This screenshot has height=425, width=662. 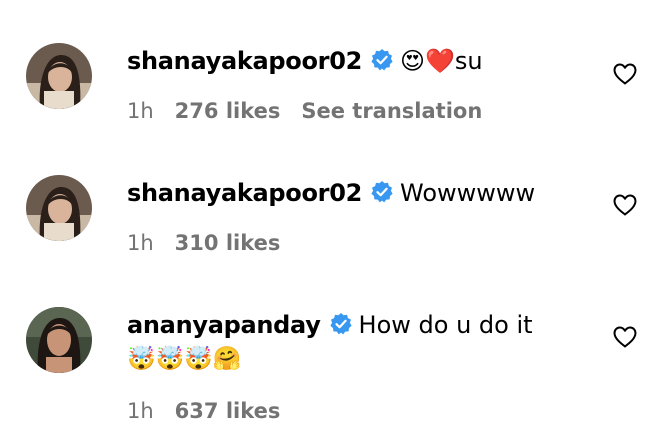 What do you see at coordinates (184, 359) in the screenshot?
I see `comment-text-continuation: 🤯🤯🤯🤗` at bounding box center [184, 359].